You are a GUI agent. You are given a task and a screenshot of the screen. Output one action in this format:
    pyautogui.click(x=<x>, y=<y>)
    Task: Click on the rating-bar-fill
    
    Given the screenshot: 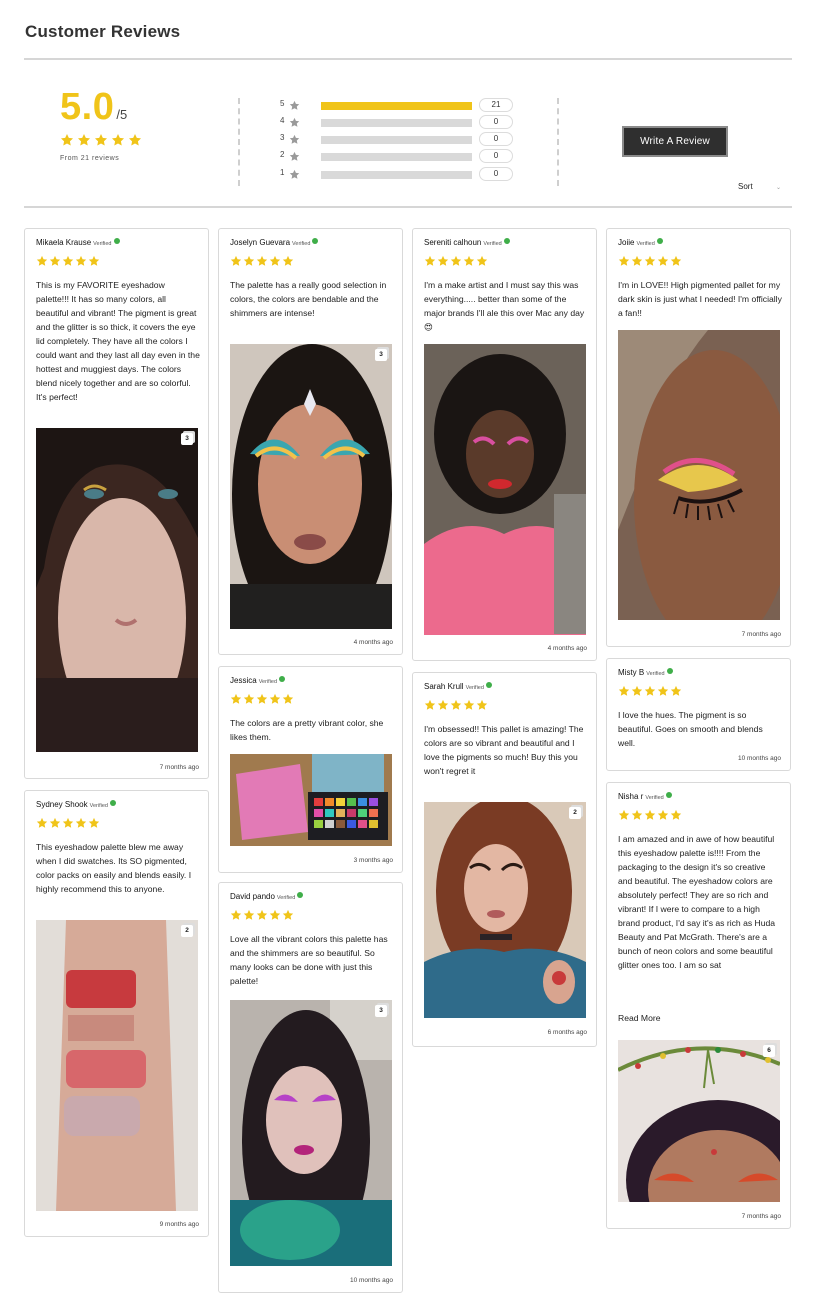 What is the action you would take?
    pyautogui.click(x=396, y=106)
    